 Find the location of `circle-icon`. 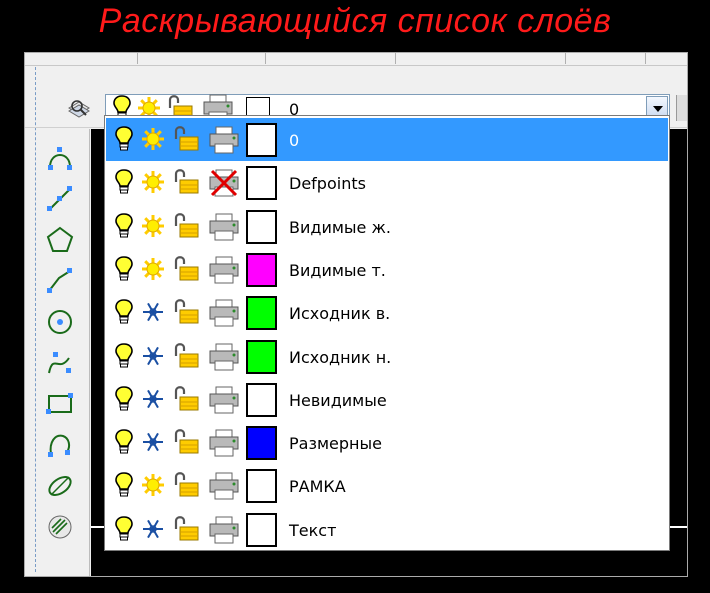

circle-icon is located at coordinates (60, 322).